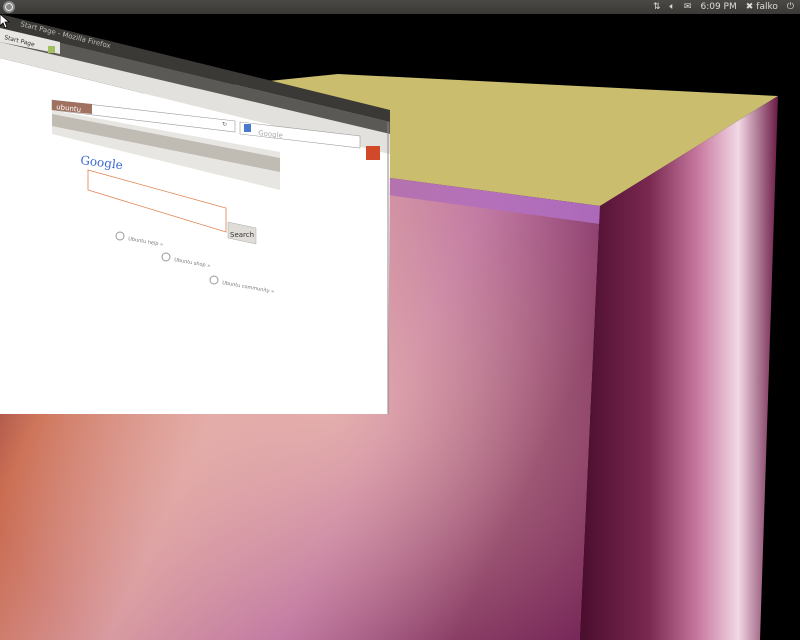 The height and width of the screenshot is (640, 800). I want to click on power-icon: ⏻, so click(790, 7).